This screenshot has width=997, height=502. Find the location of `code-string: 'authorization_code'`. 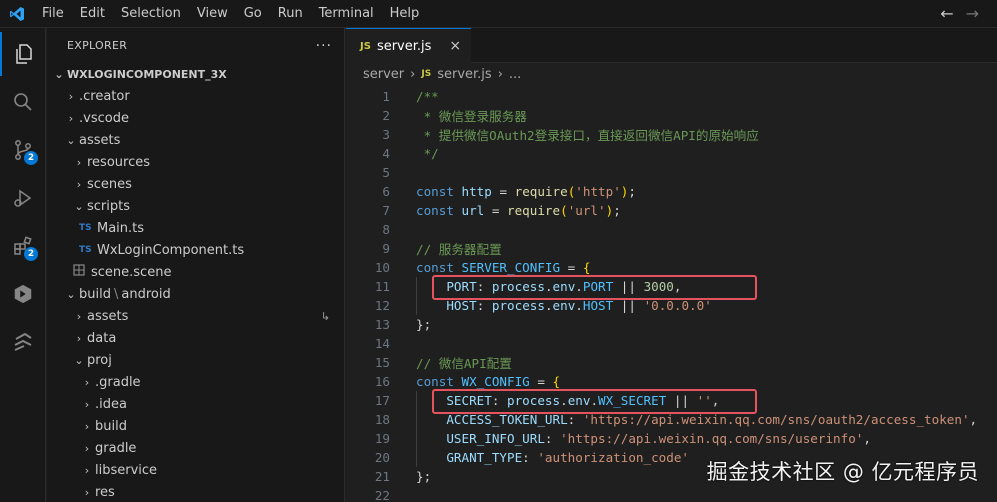

code-string: 'authorization_code' is located at coordinates (613, 457).